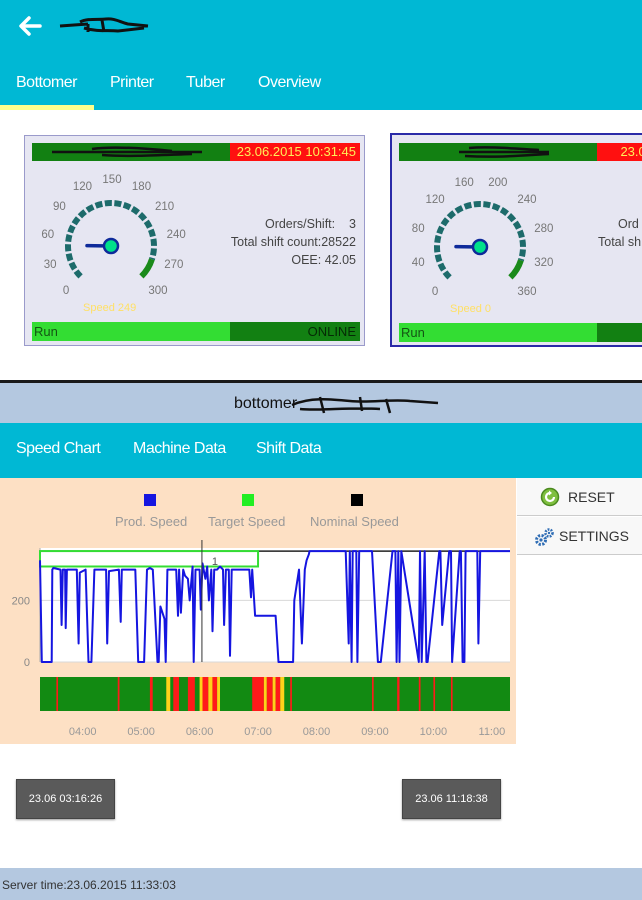  What do you see at coordinates (47, 107) in the screenshot?
I see `active-tab-indicator` at bounding box center [47, 107].